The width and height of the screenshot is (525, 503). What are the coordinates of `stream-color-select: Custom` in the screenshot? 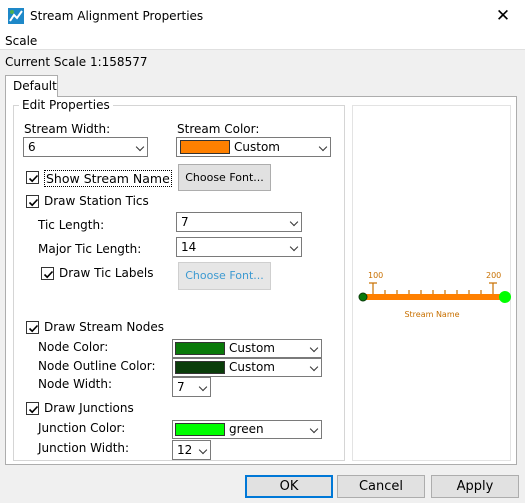 It's located at (253, 147).